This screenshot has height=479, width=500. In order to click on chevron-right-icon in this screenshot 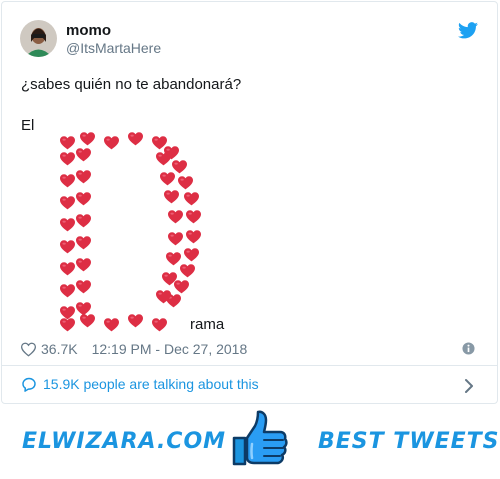, I will do `click(469, 386)`.